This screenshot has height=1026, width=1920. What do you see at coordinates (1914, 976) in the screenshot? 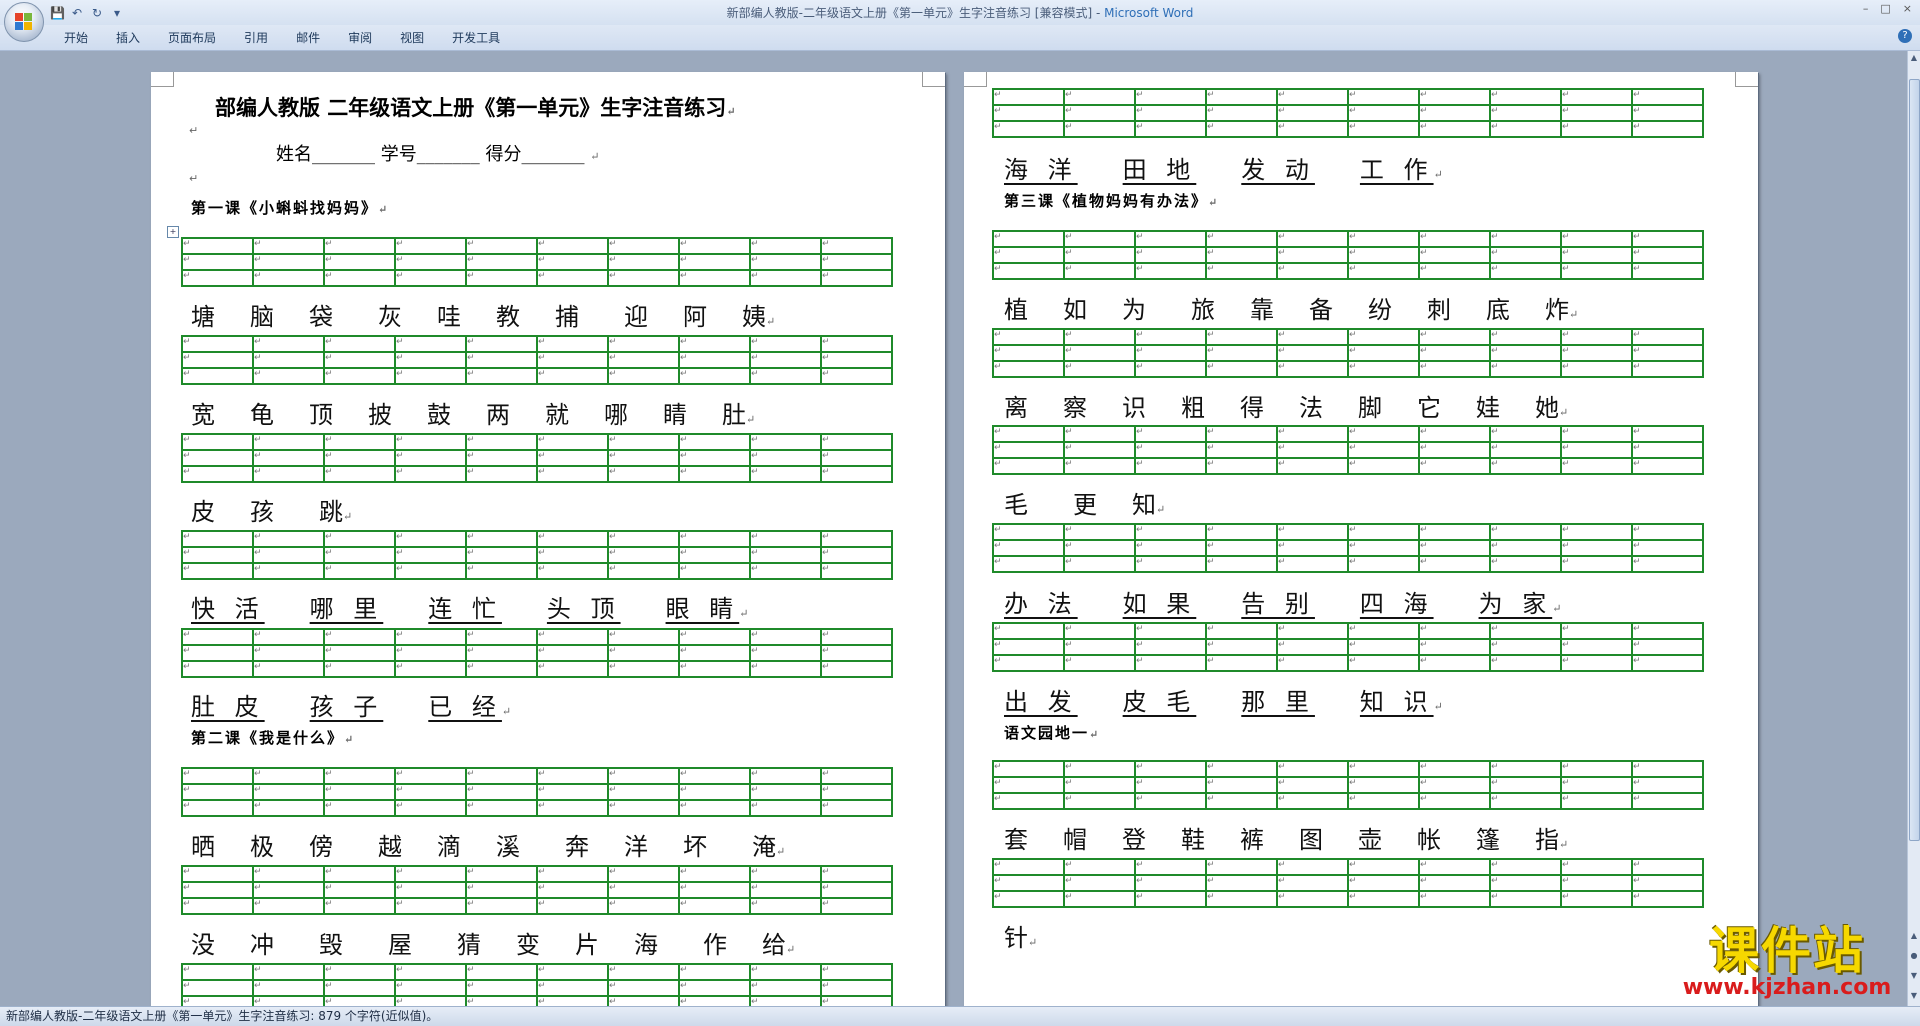
I see `next-page-icon: ▼` at bounding box center [1914, 976].